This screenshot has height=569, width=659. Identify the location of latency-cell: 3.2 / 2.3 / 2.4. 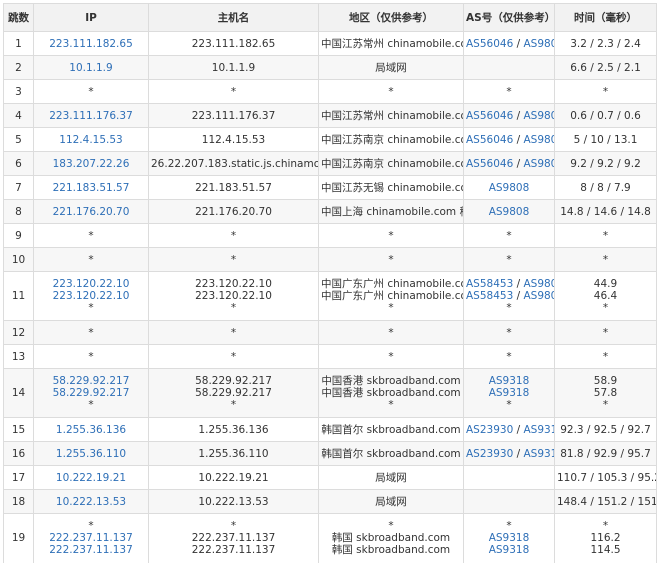
(605, 43).